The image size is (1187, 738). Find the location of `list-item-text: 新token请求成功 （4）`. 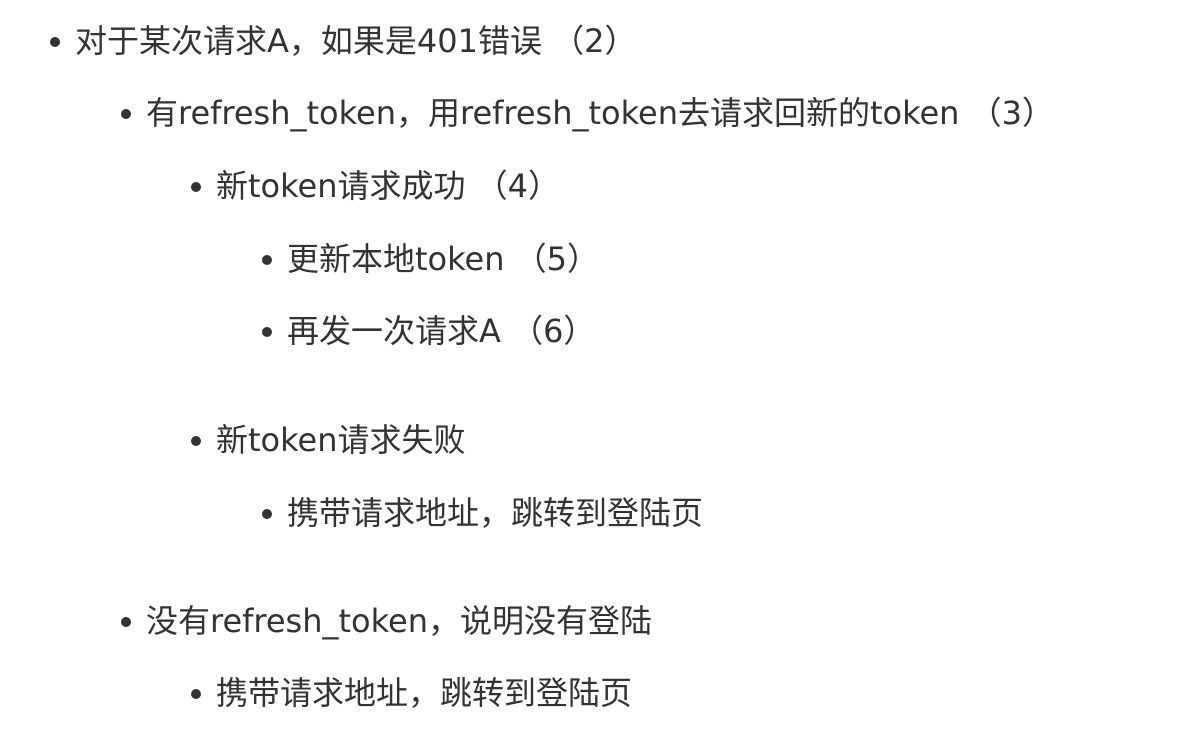

list-item-text: 新token请求成功 （4） is located at coordinates (388, 186).